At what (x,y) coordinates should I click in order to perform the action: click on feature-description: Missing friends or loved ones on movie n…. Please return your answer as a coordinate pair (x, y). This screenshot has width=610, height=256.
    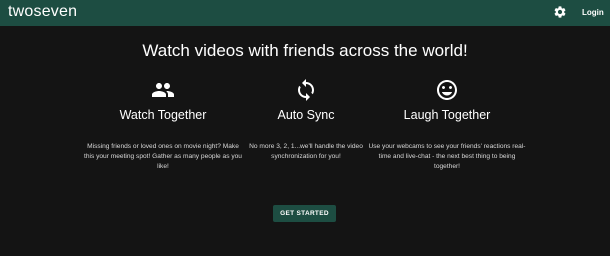
    Looking at the image, I should click on (163, 156).